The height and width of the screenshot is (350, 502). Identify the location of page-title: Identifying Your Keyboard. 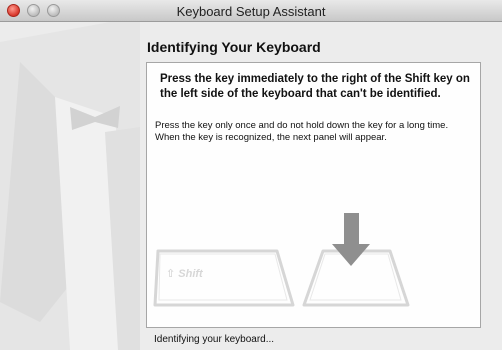
(234, 47).